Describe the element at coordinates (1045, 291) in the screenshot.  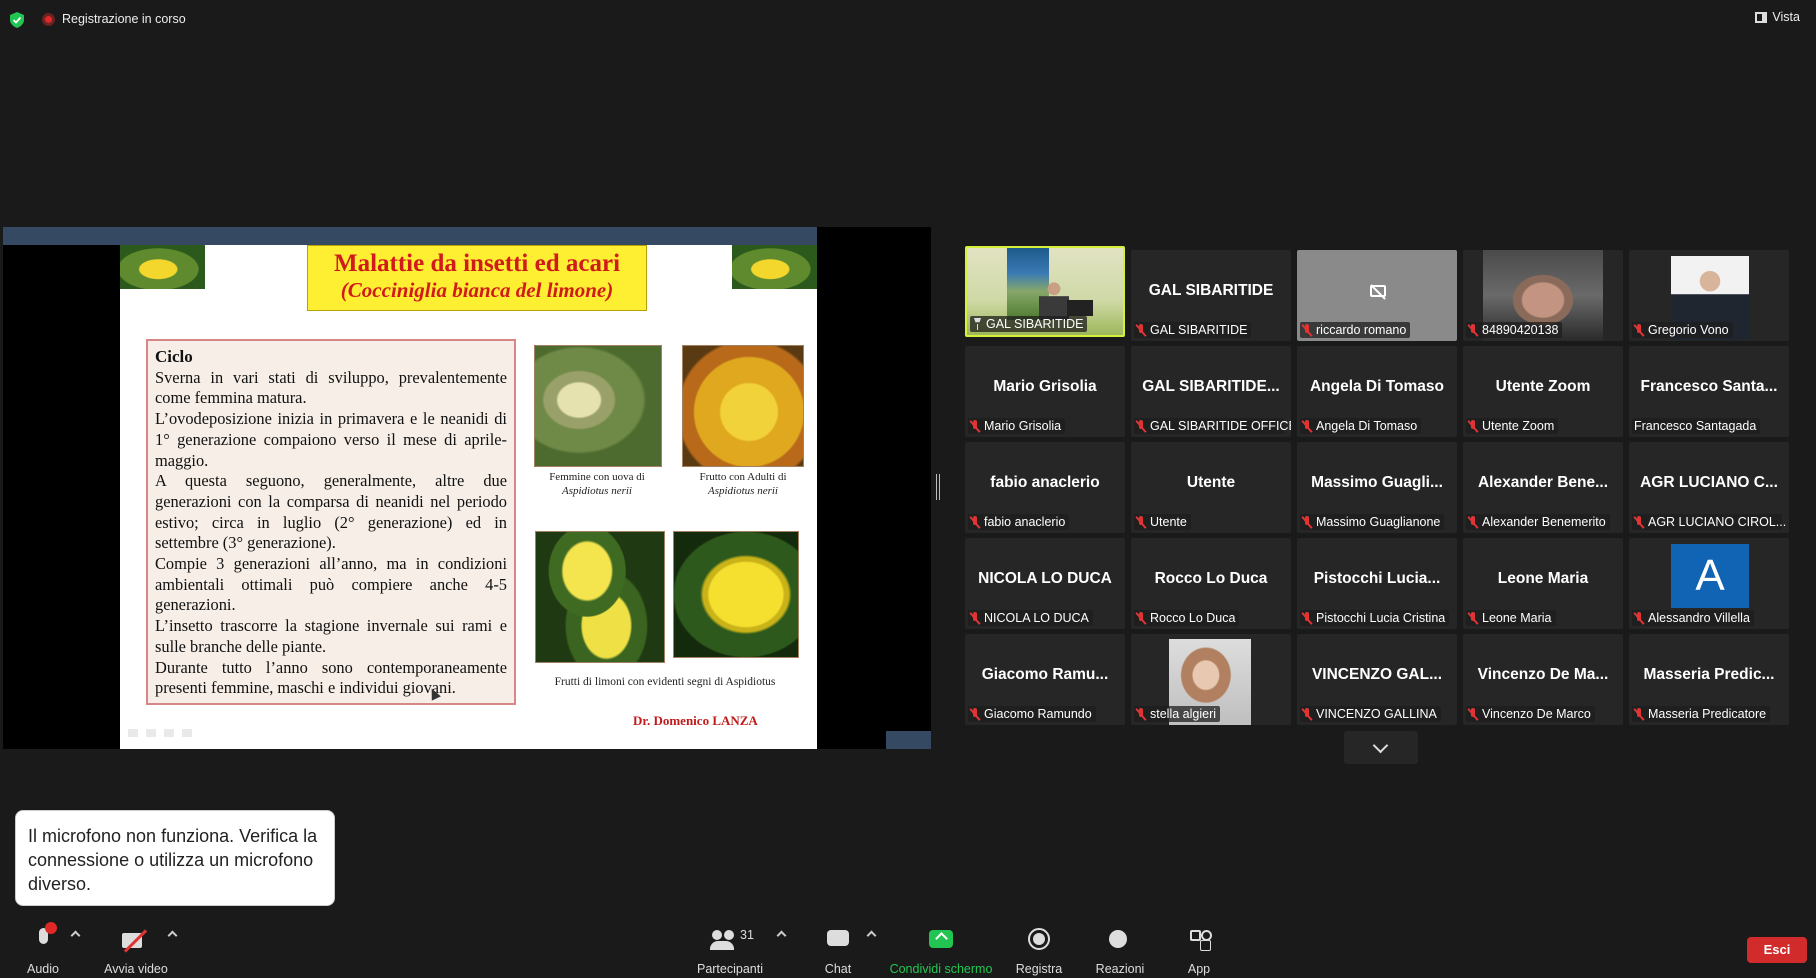
I see `participant-tile: GAL SIBARITIDE` at that location.